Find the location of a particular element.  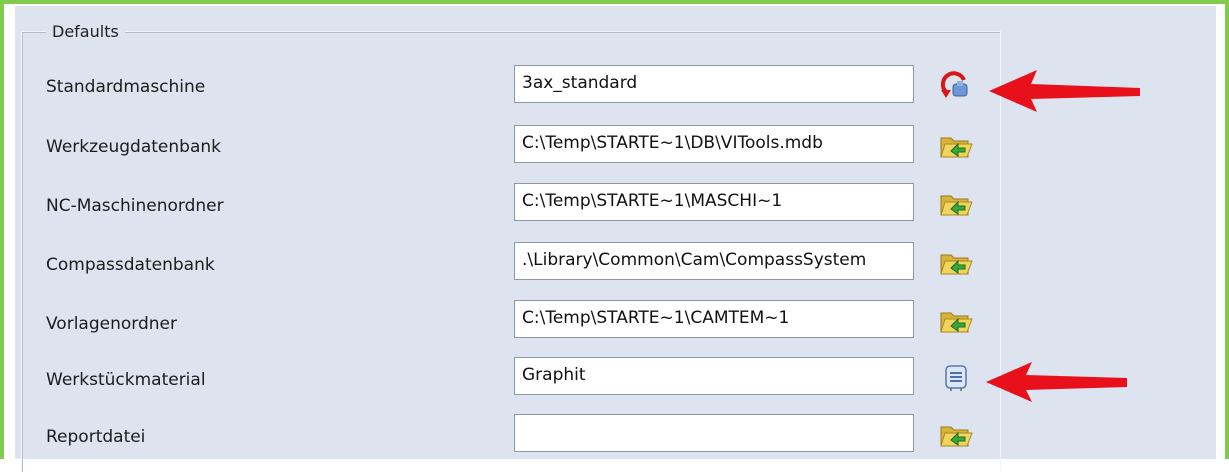

label-werkzeugdatenbank: Werkzeugdatenbank is located at coordinates (133, 147).